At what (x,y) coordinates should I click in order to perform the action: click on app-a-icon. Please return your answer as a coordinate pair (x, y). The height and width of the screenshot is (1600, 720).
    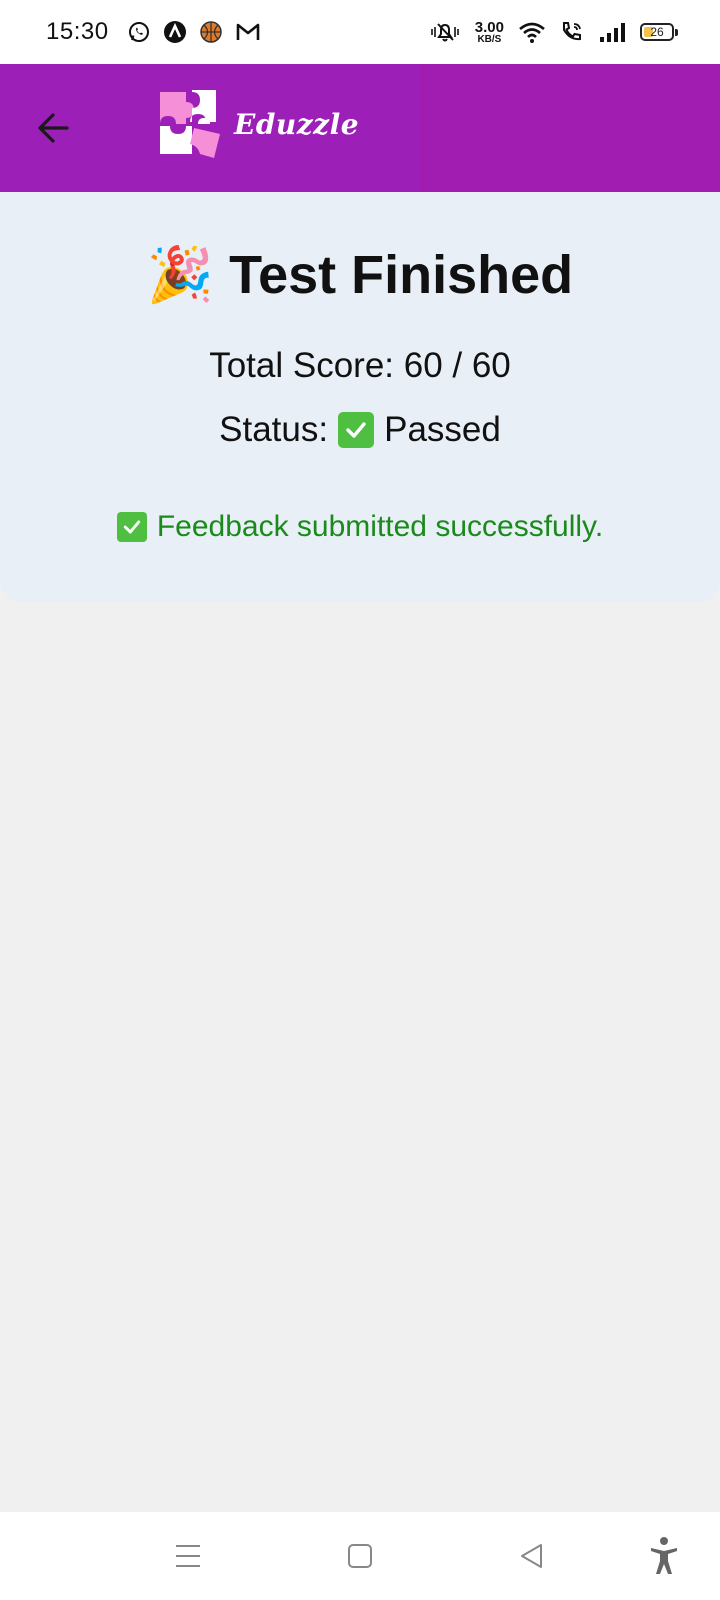
    Looking at the image, I should click on (175, 32).